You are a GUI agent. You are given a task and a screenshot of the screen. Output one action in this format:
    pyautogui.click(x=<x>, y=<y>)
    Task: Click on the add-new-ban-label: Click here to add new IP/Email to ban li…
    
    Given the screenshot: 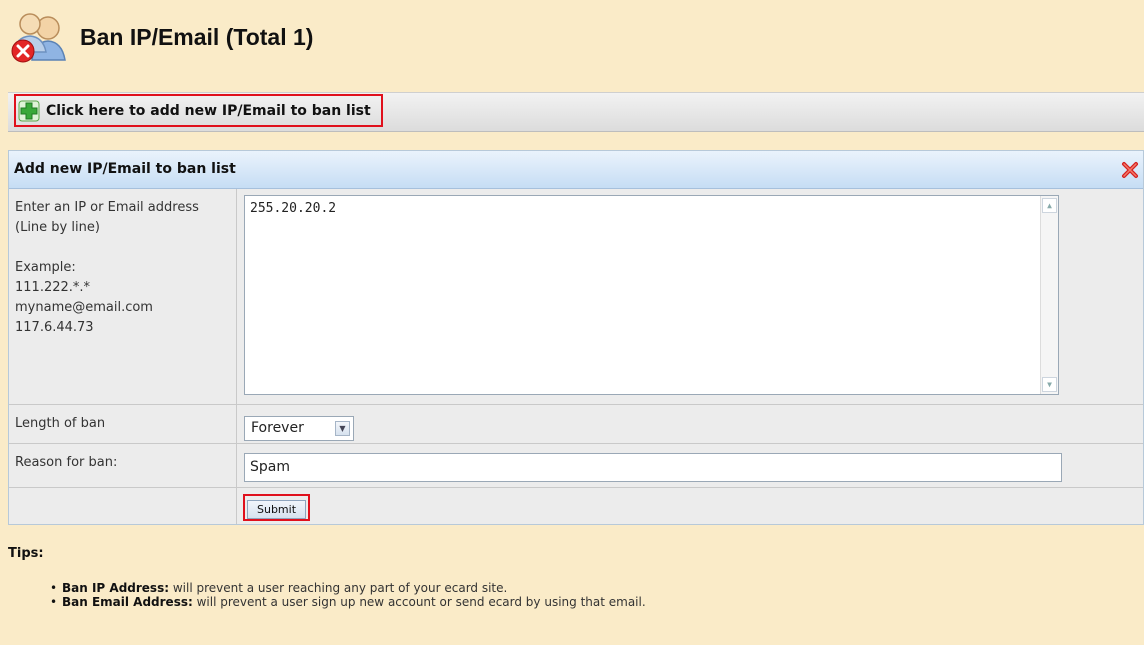 What is the action you would take?
    pyautogui.click(x=208, y=110)
    